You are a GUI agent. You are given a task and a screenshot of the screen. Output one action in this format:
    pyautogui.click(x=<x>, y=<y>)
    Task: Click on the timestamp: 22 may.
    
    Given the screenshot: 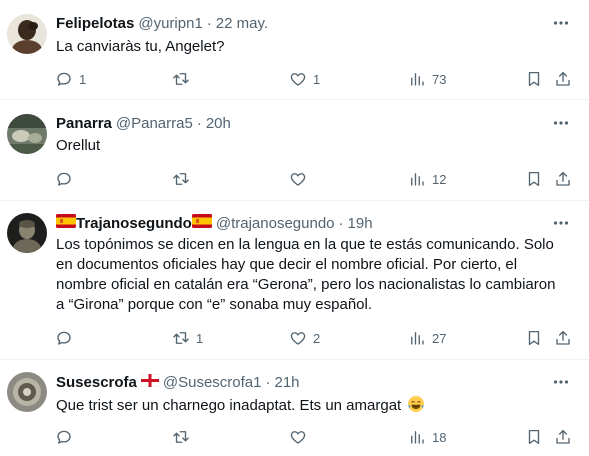 What is the action you would take?
    pyautogui.click(x=242, y=23)
    